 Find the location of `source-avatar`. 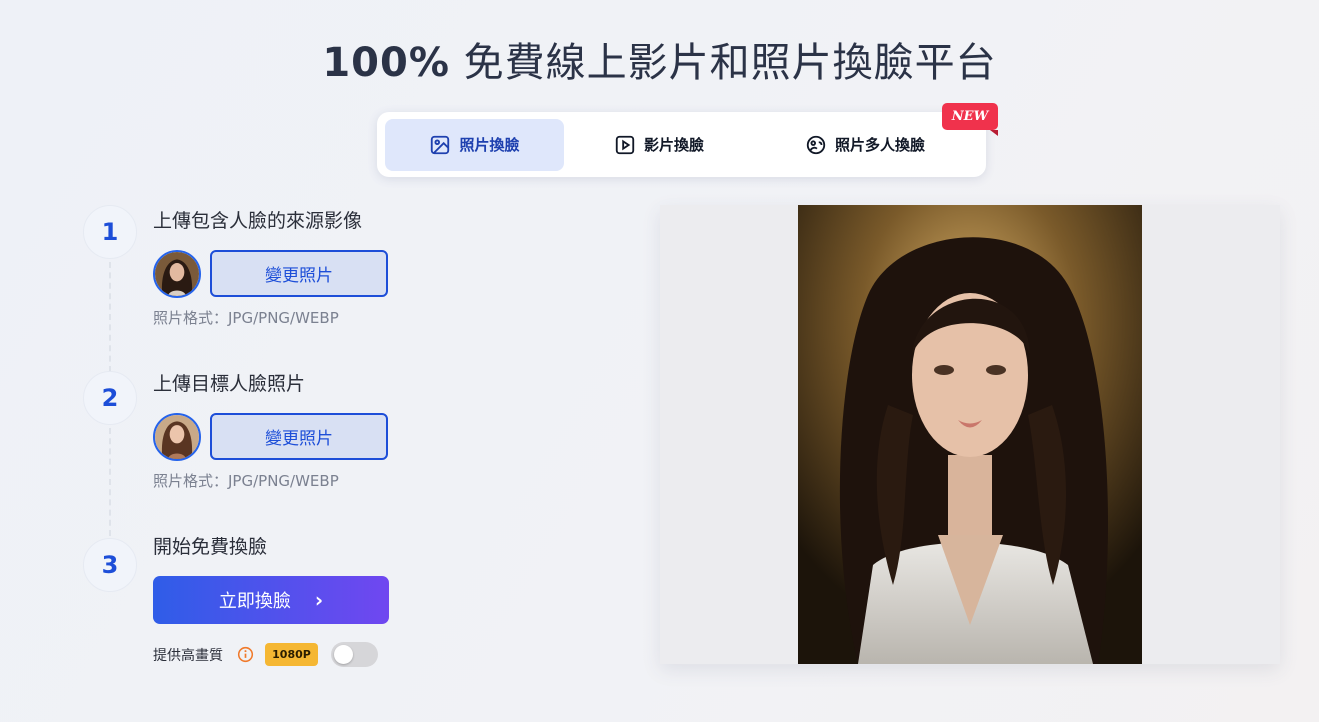

source-avatar is located at coordinates (177, 274).